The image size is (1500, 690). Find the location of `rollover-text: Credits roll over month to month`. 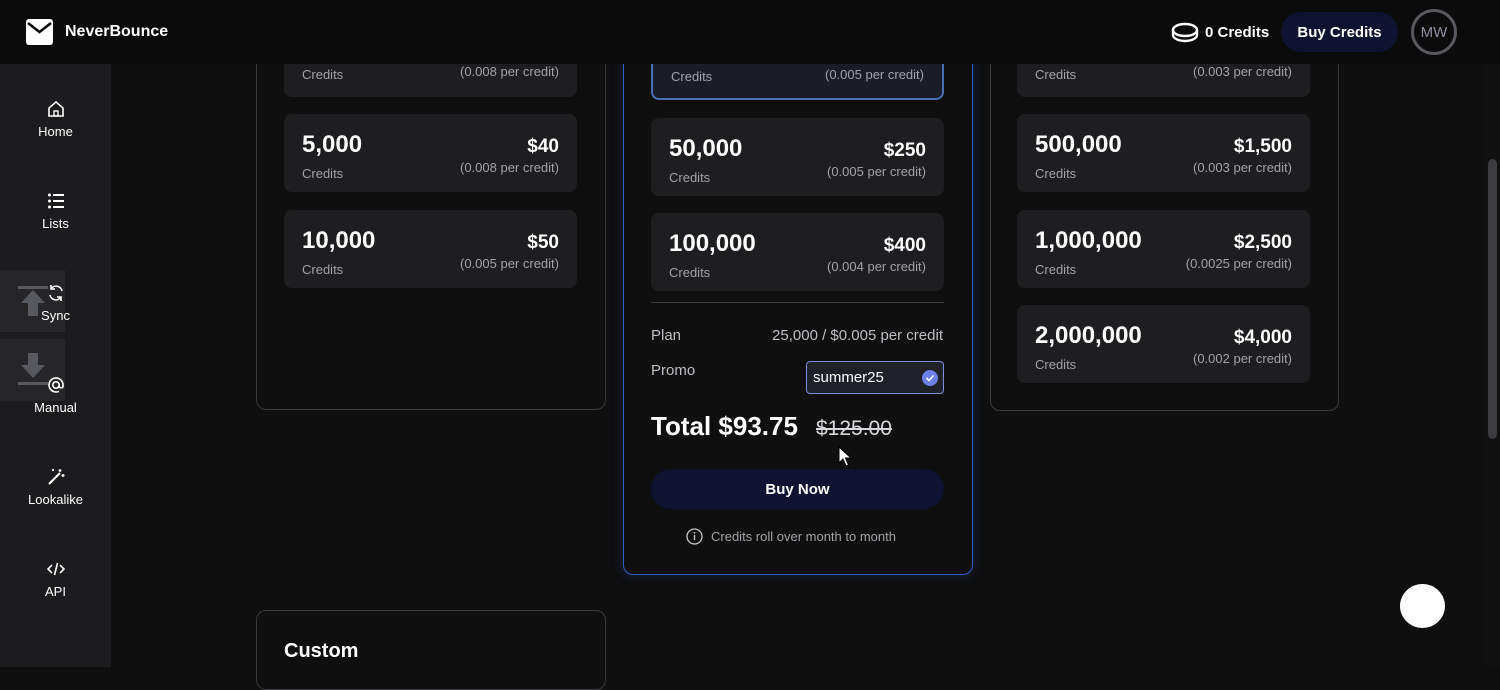

rollover-text: Credits roll over month to month is located at coordinates (803, 536).